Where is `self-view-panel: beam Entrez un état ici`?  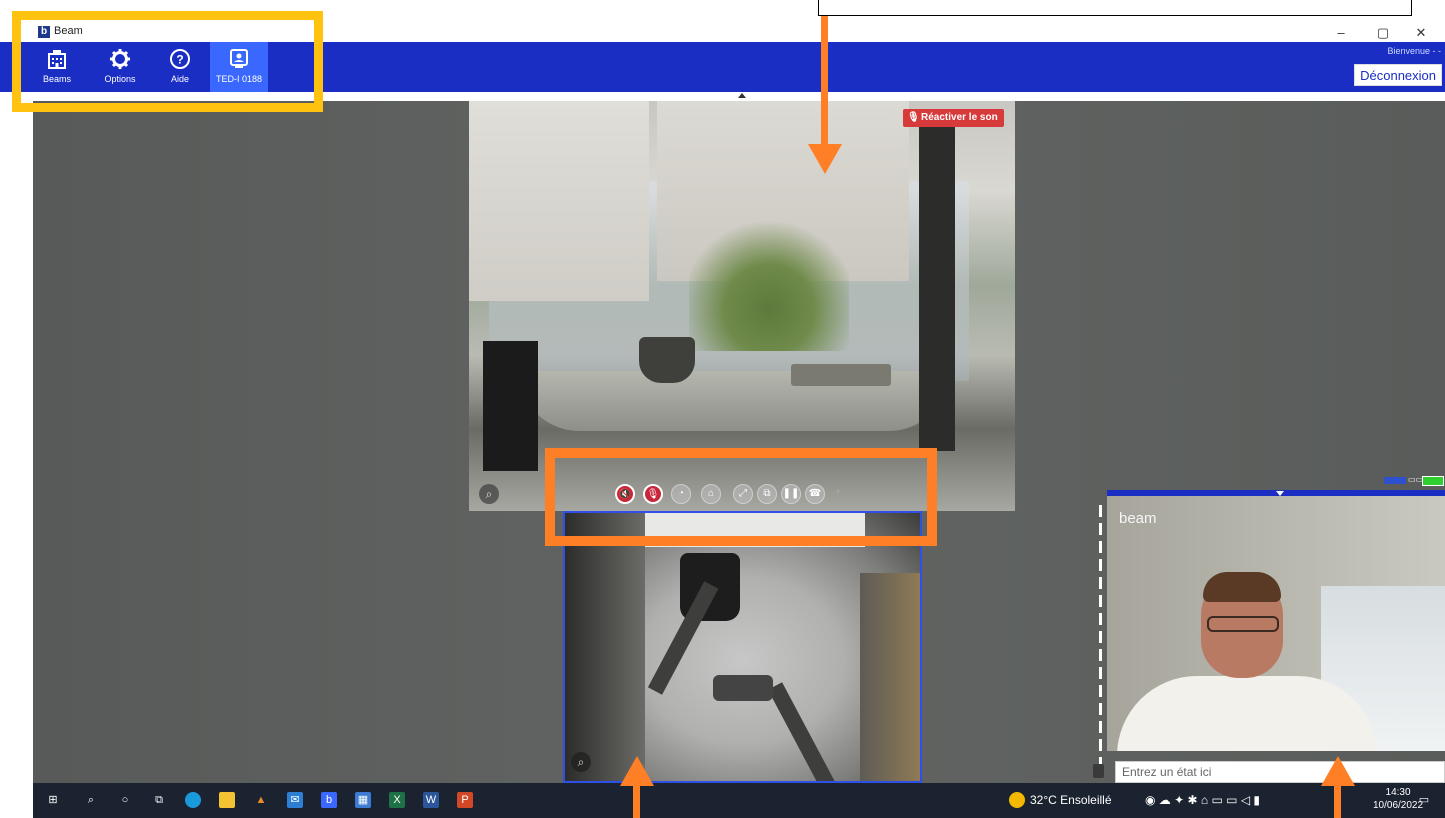 self-view-panel: beam Entrez un état ici is located at coordinates (1269, 636).